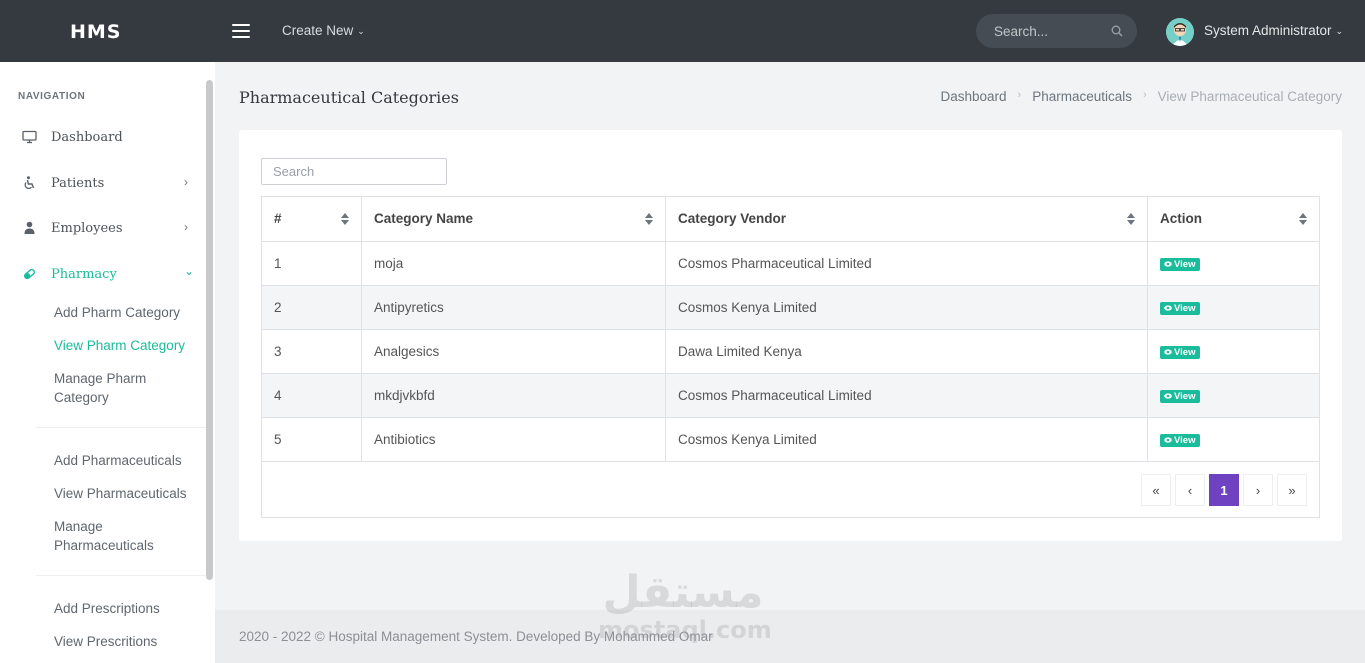 The height and width of the screenshot is (663, 1365). I want to click on table-search-input, so click(354, 171).